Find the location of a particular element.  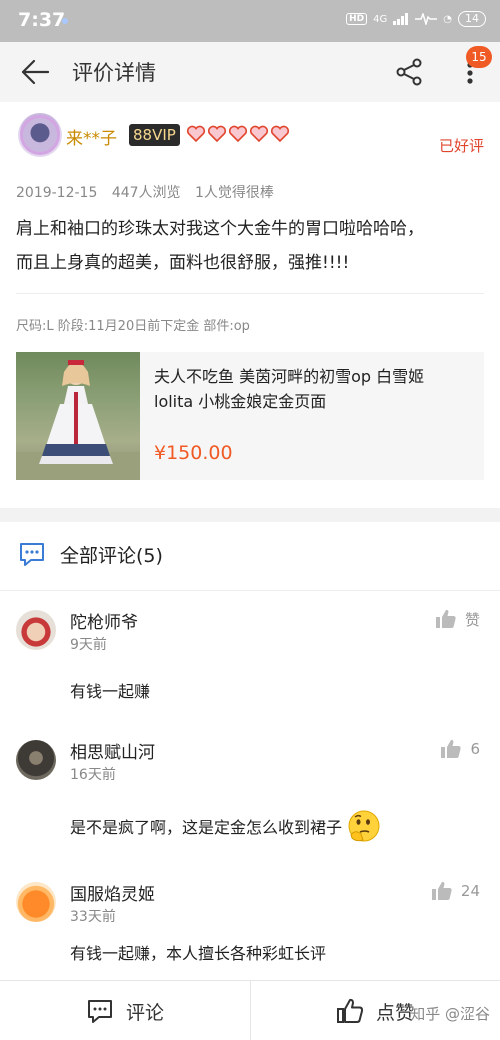

status-icons: HD 4G ◔ 14 is located at coordinates (416, 19).